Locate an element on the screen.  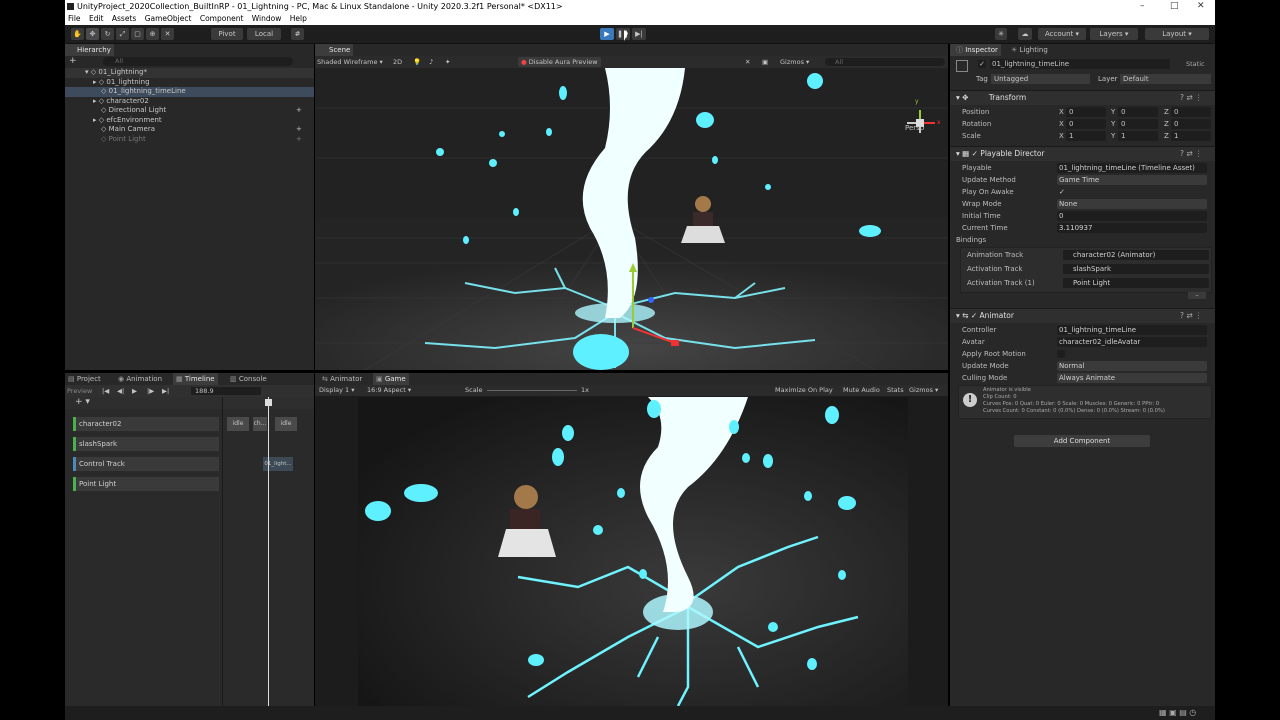
scene-search-input: All is located at coordinates (885, 62).